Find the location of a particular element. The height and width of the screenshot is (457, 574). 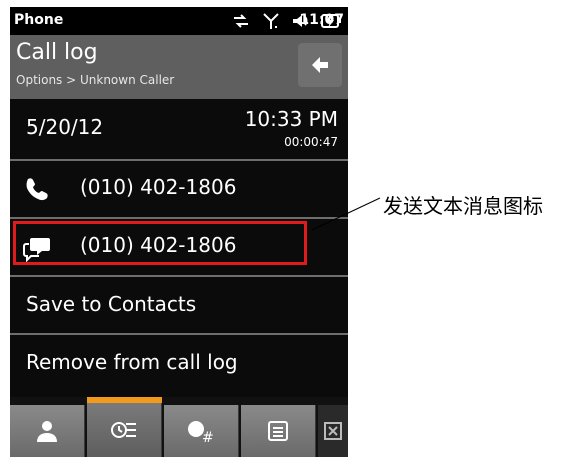

back-button is located at coordinates (320, 65).